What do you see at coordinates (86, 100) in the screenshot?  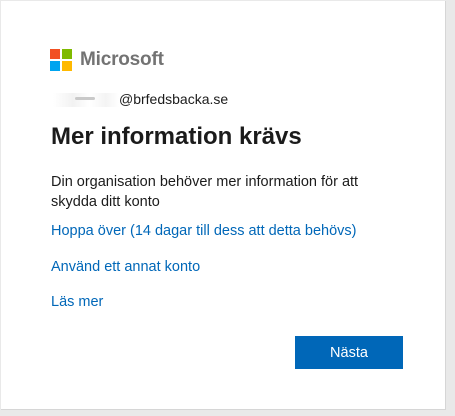 I see `redacted-email-part` at bounding box center [86, 100].